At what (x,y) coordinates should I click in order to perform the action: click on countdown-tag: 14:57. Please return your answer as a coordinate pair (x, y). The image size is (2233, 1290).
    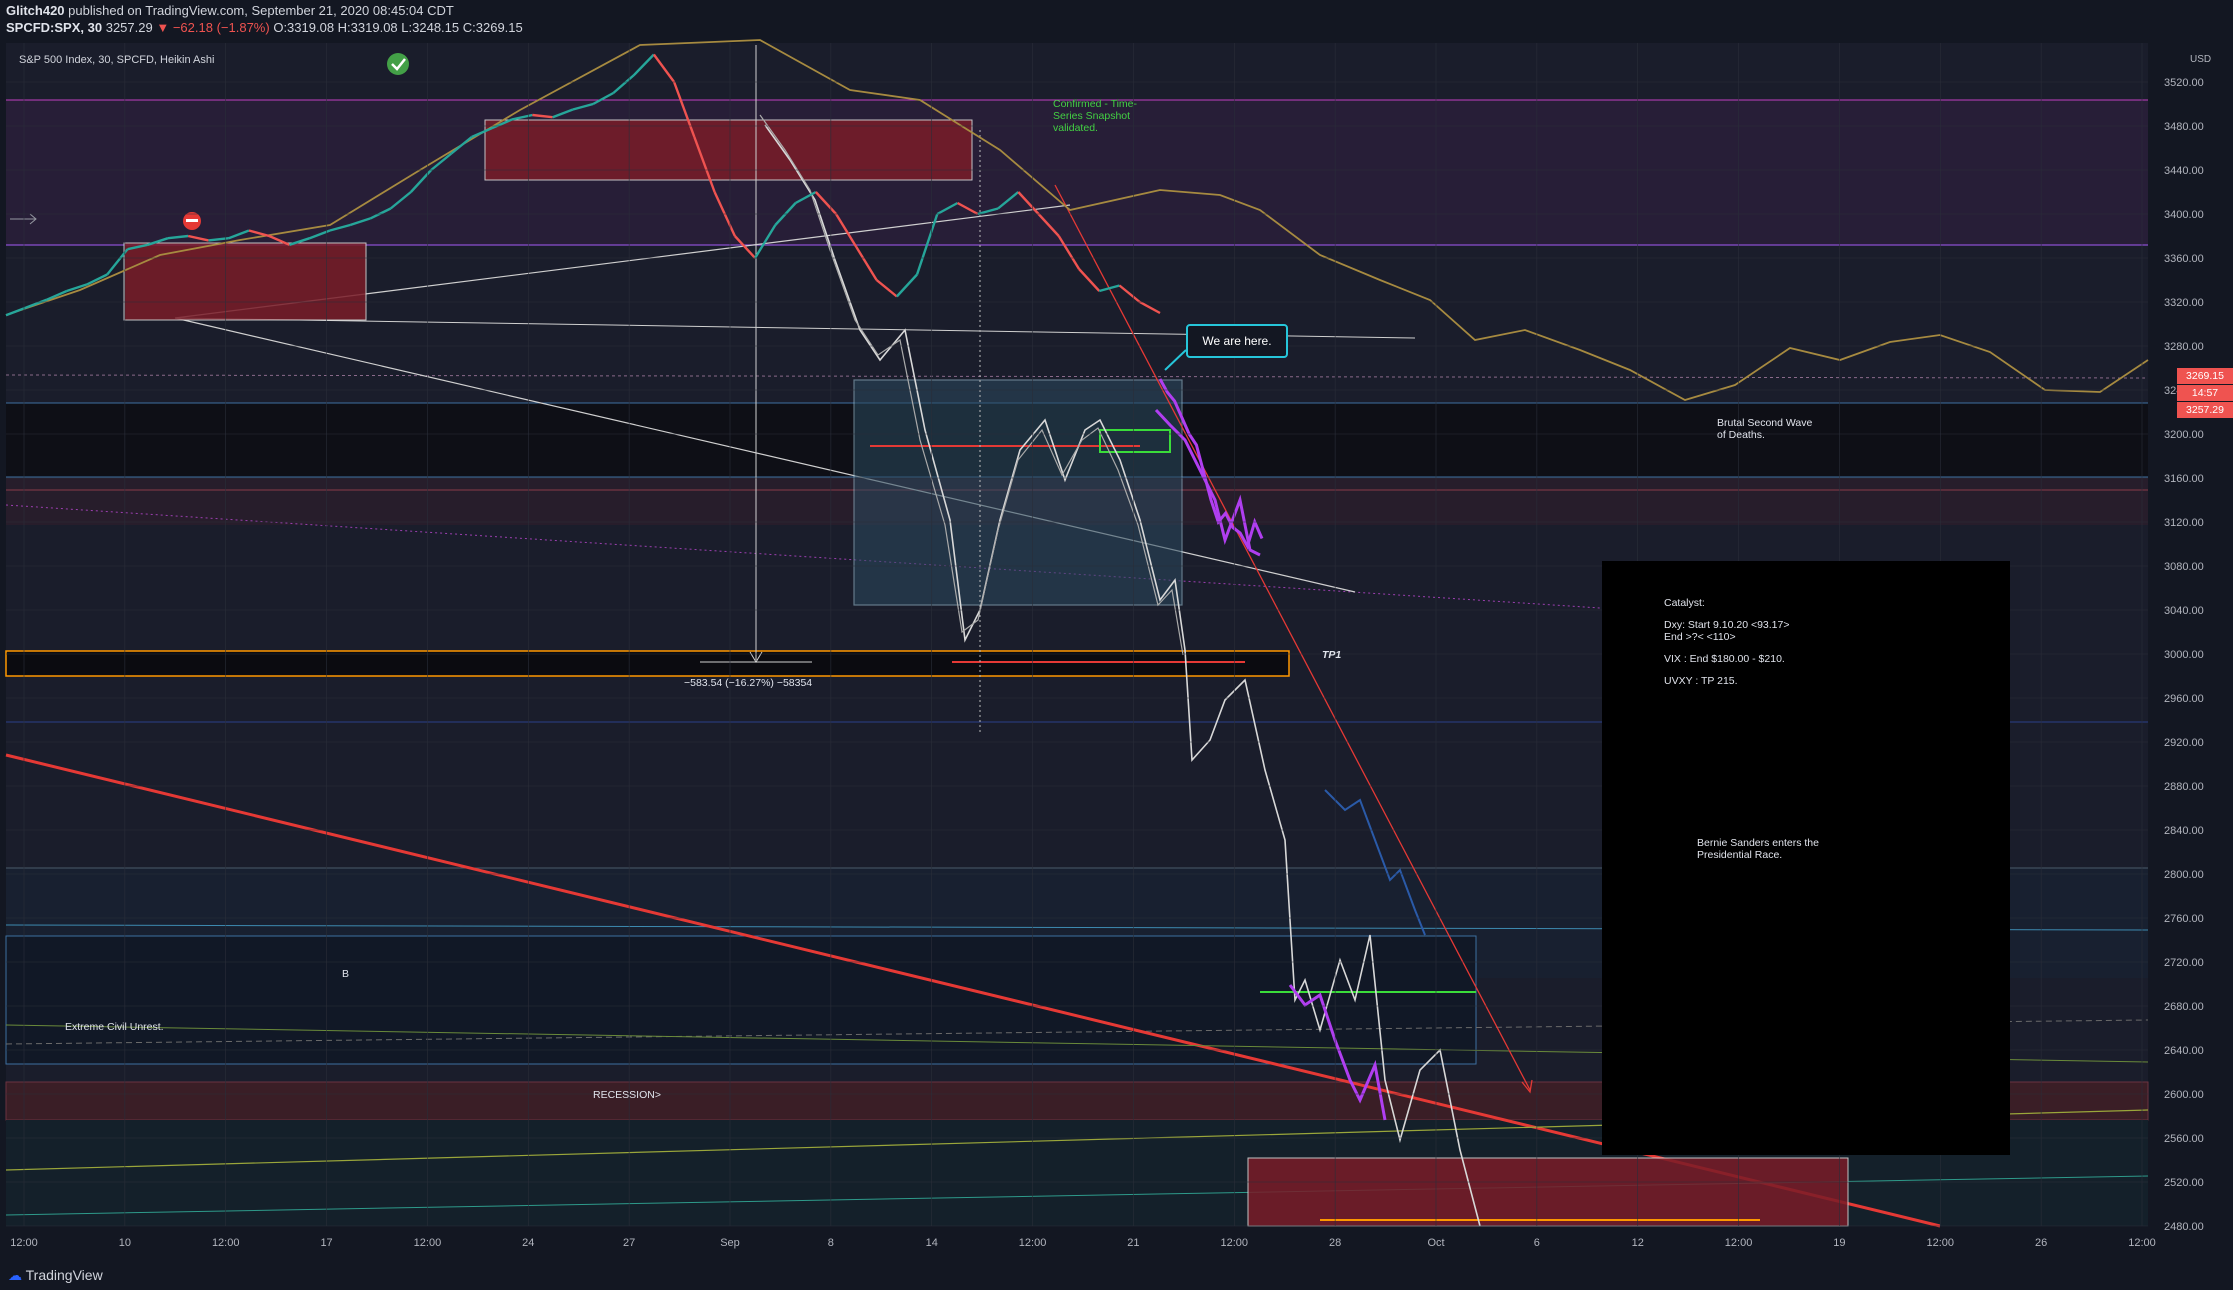
    Looking at the image, I should click on (2205, 393).